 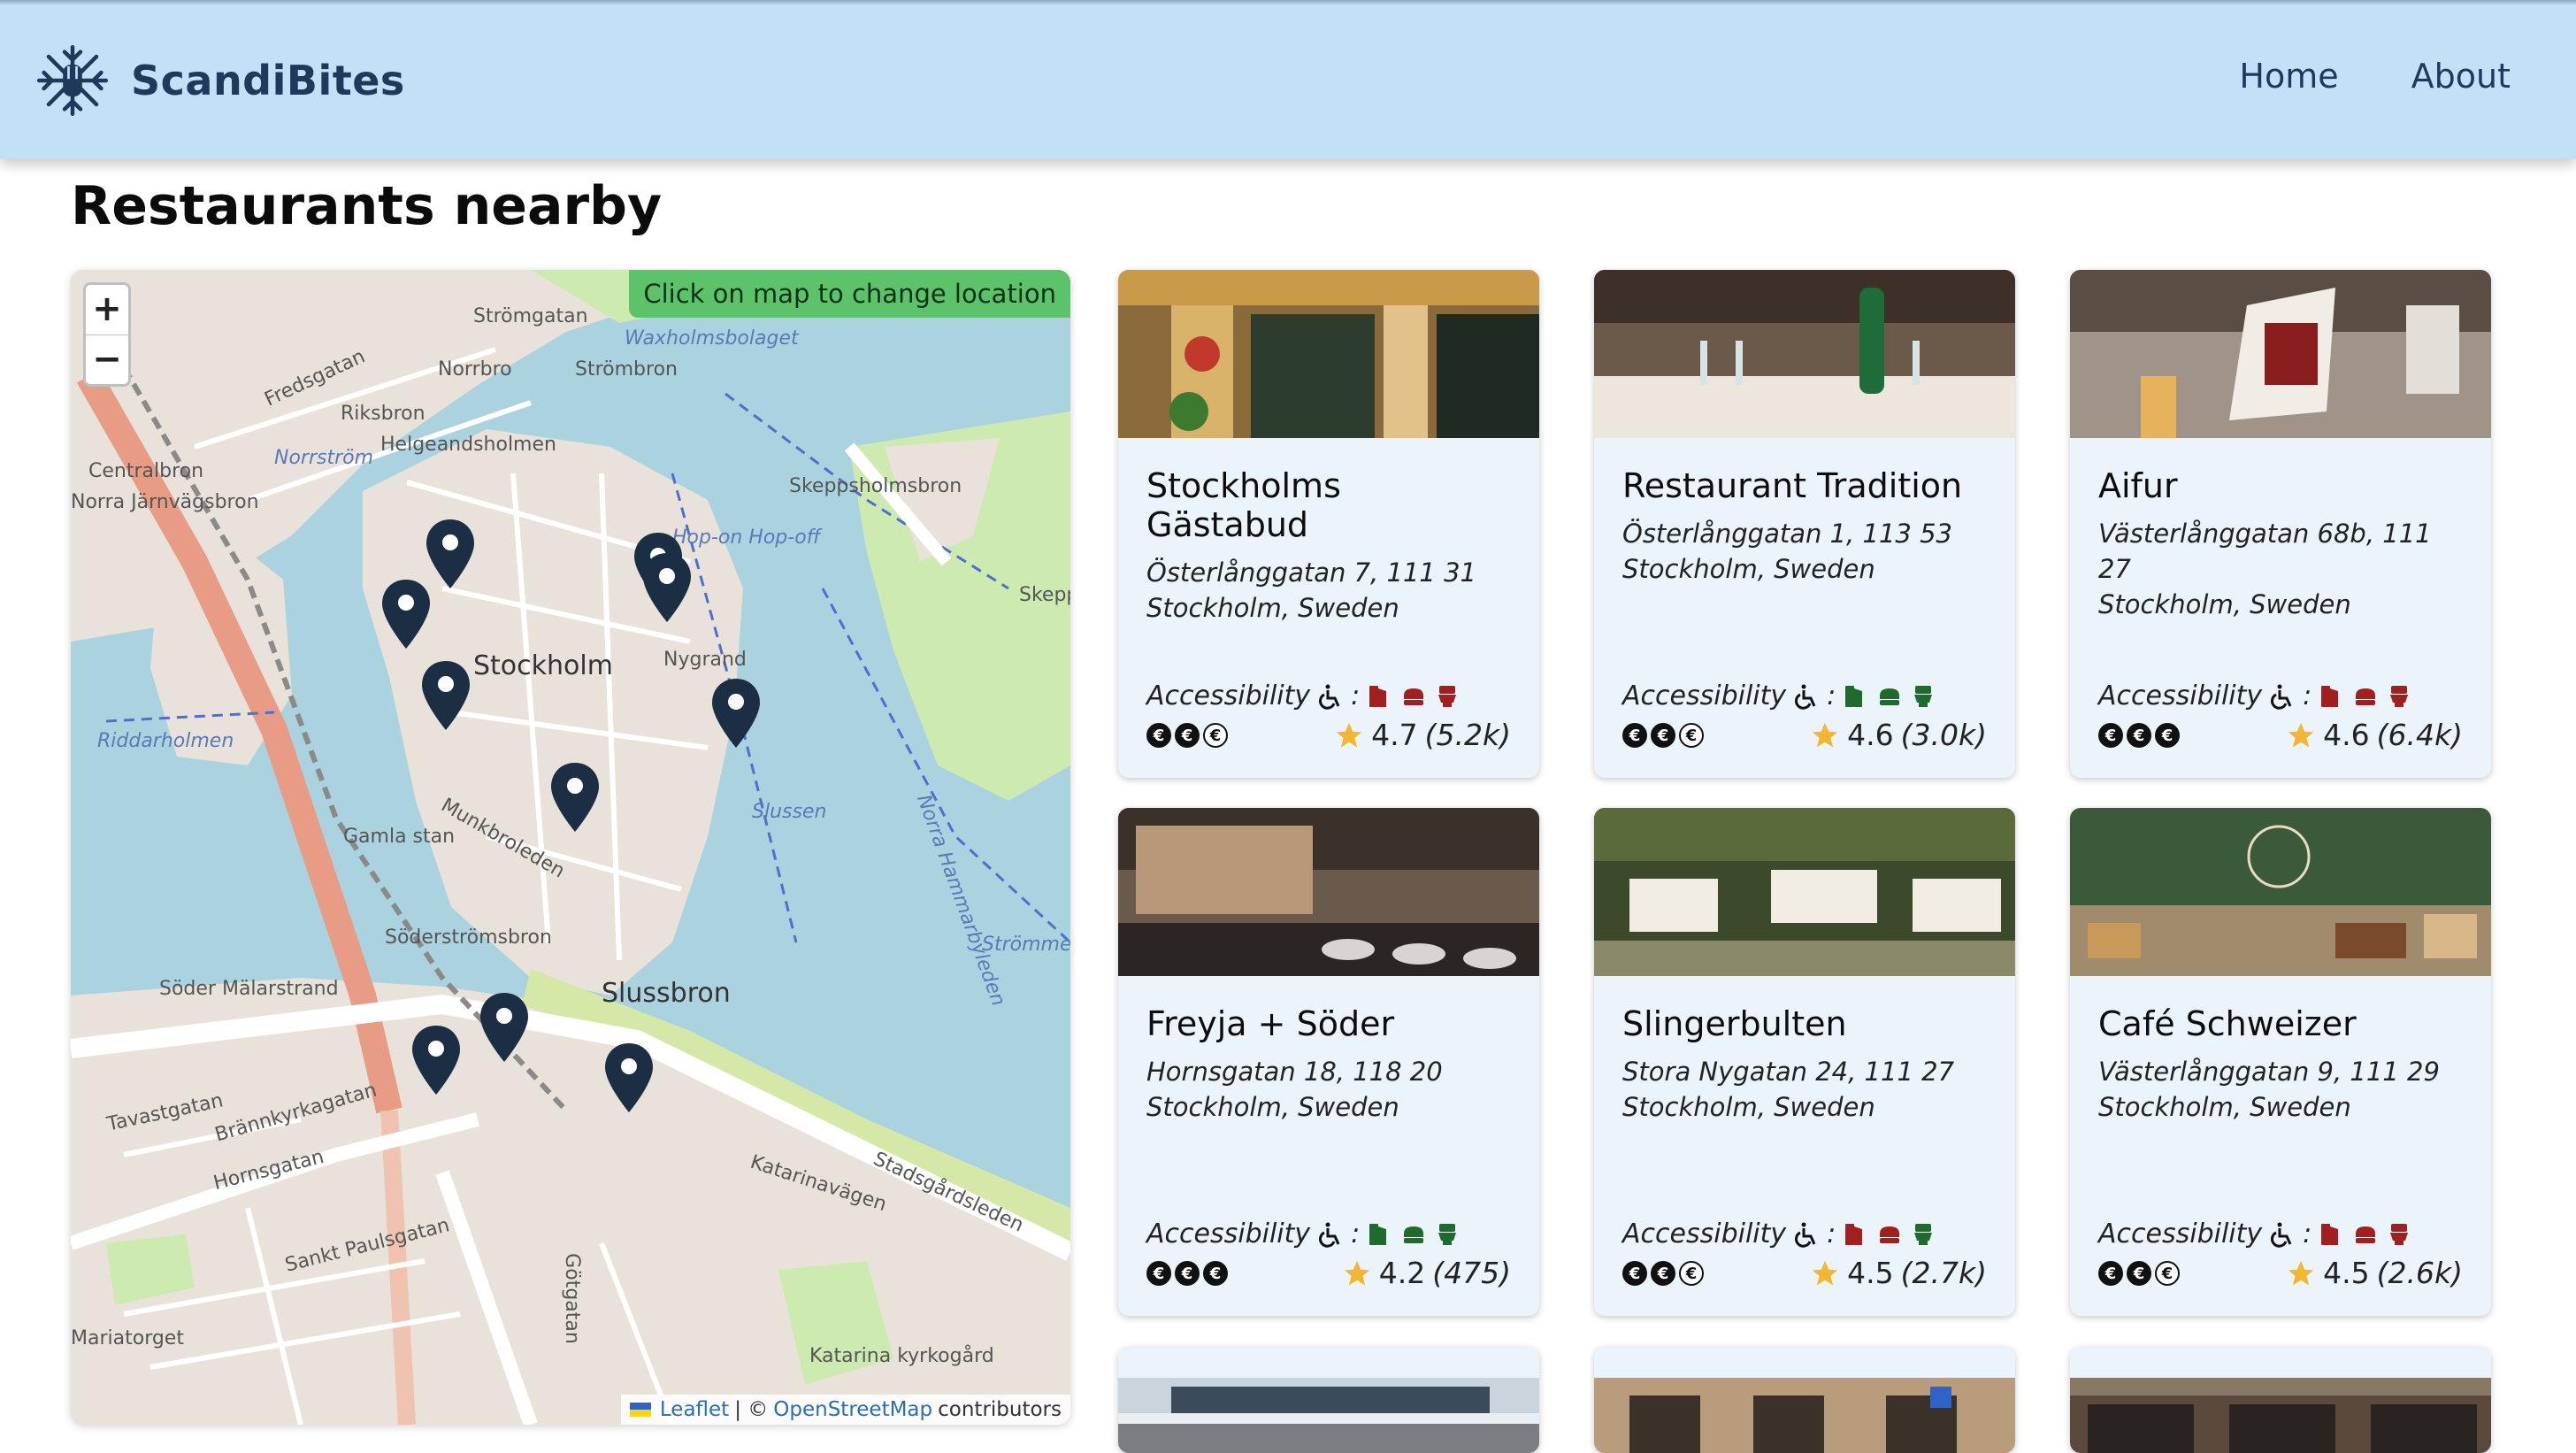 I want to click on map-label: Riddarholmen, so click(x=165, y=741).